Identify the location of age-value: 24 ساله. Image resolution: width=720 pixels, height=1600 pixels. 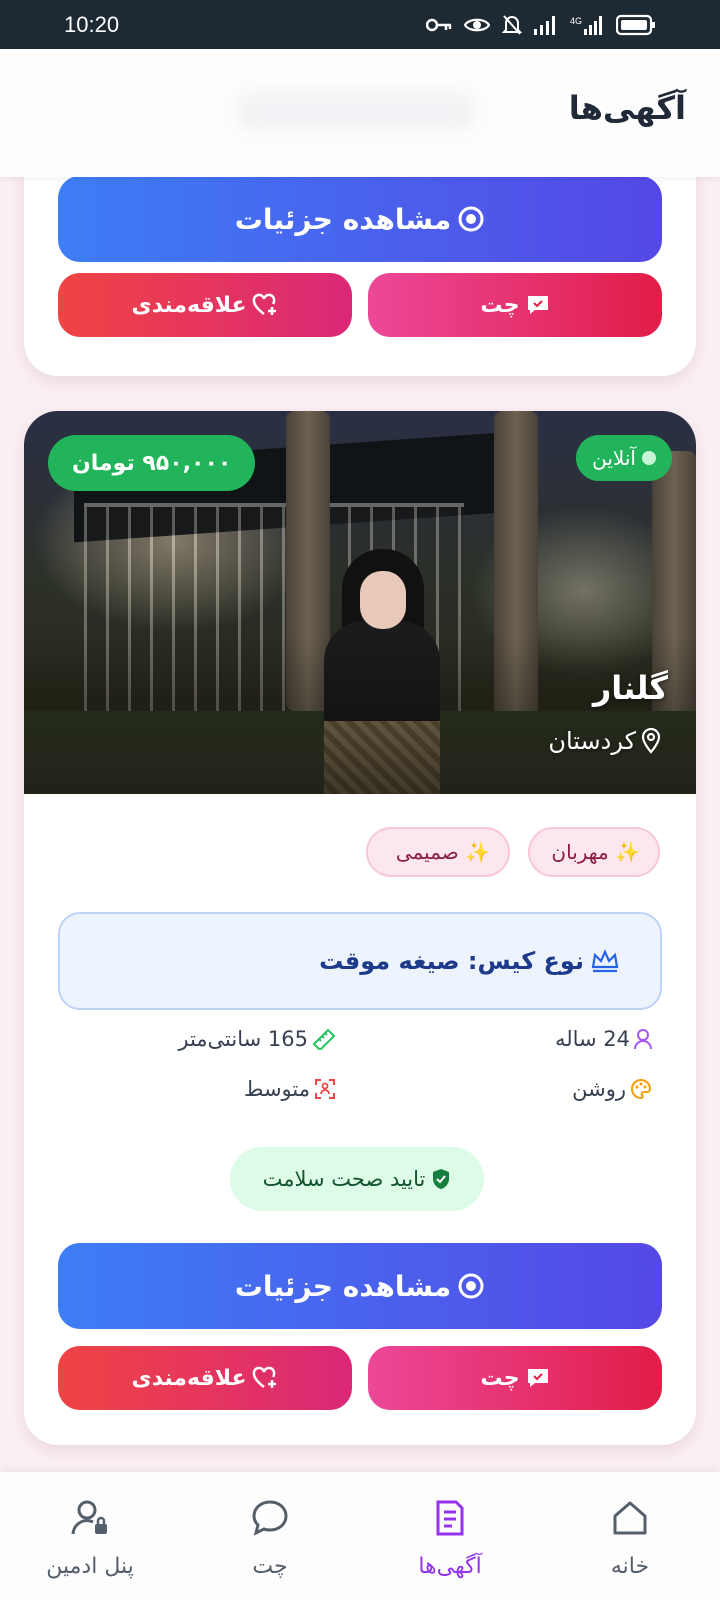
(592, 1039).